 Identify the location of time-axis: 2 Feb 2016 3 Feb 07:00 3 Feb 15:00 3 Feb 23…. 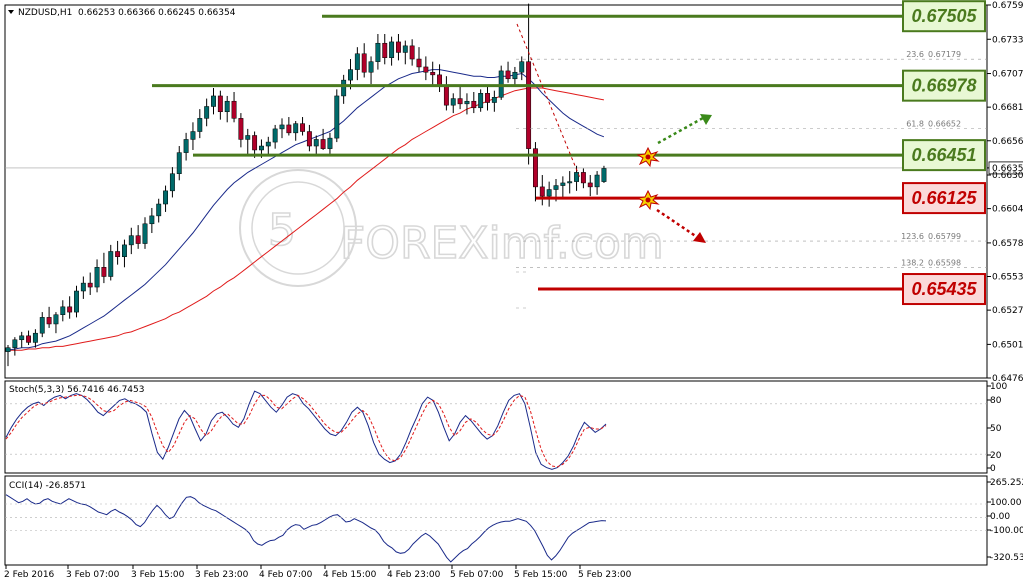
(318, 572).